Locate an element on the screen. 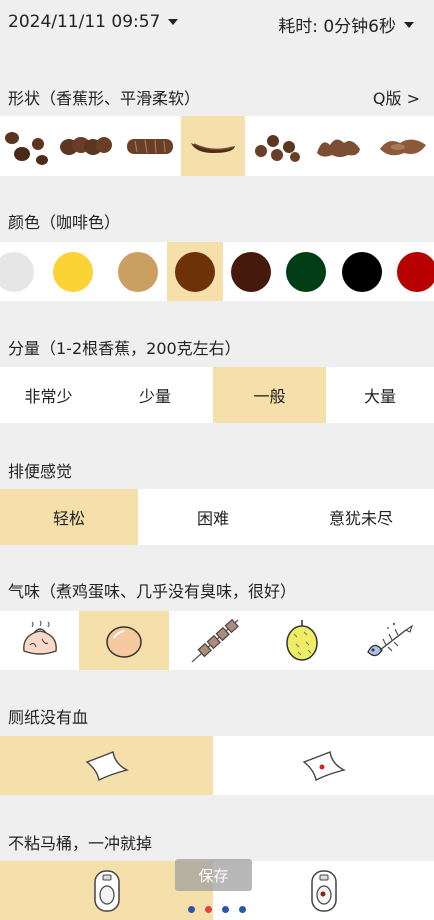  bun-icon is located at coordinates (39, 637).